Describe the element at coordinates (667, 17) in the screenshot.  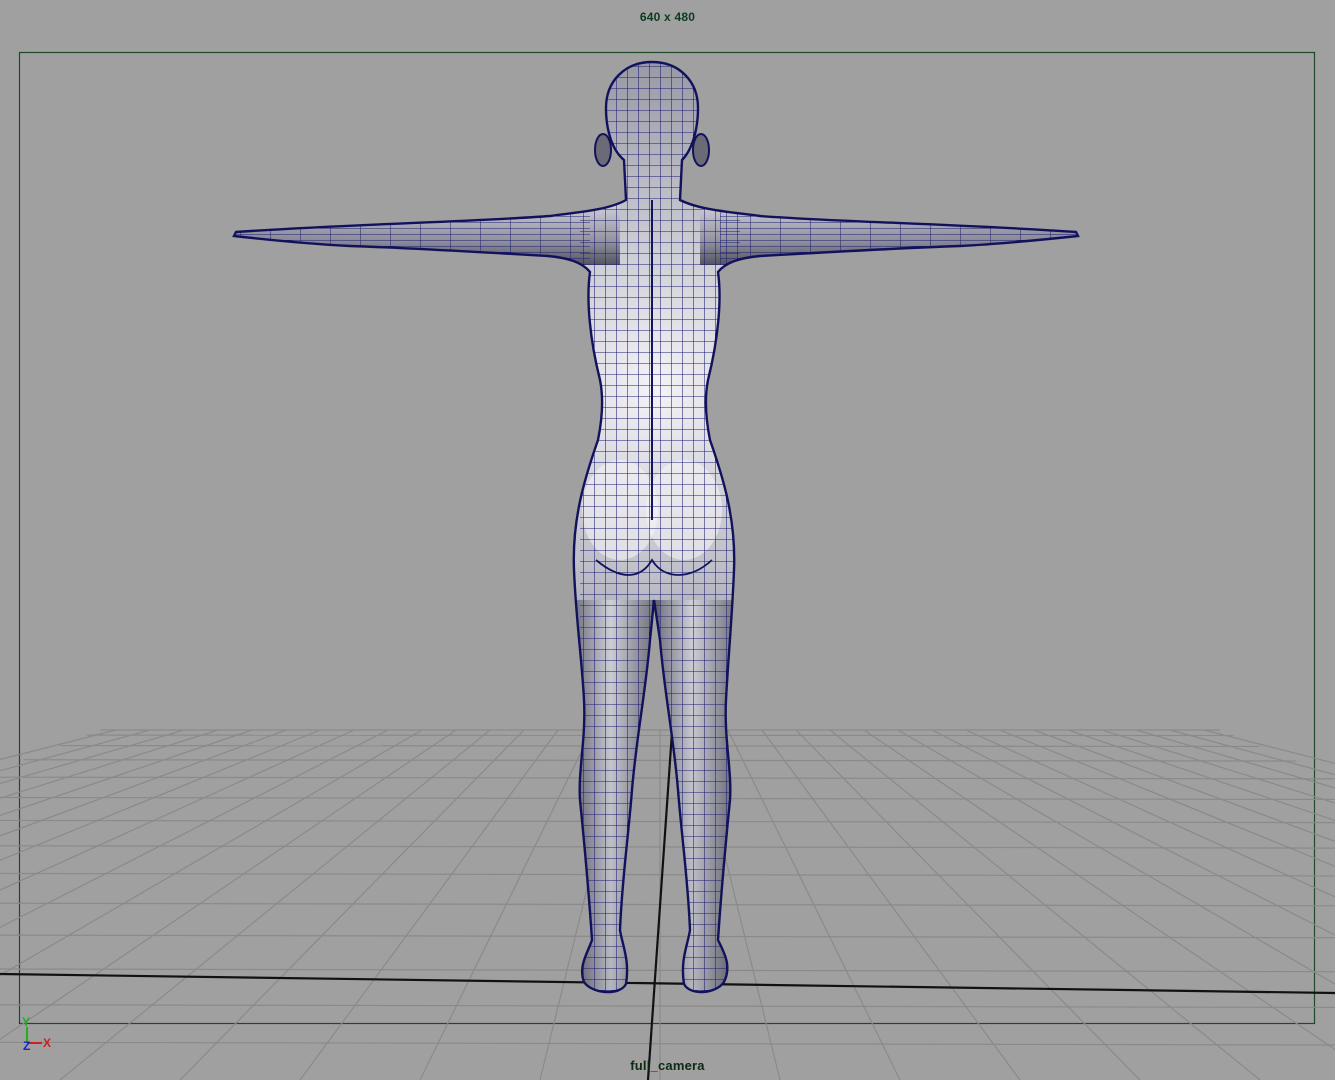
I see `resolution-label: 640 x 480` at that location.